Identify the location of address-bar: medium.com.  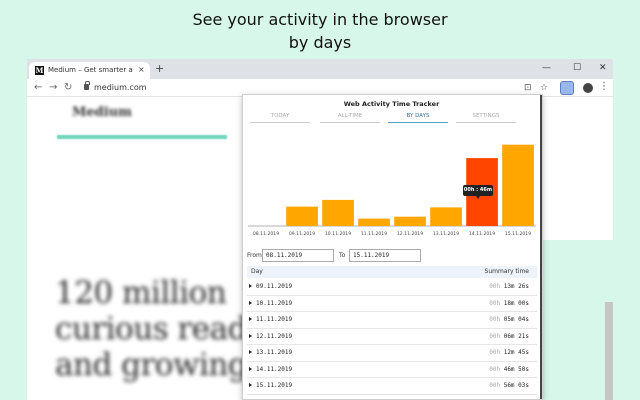
(120, 88).